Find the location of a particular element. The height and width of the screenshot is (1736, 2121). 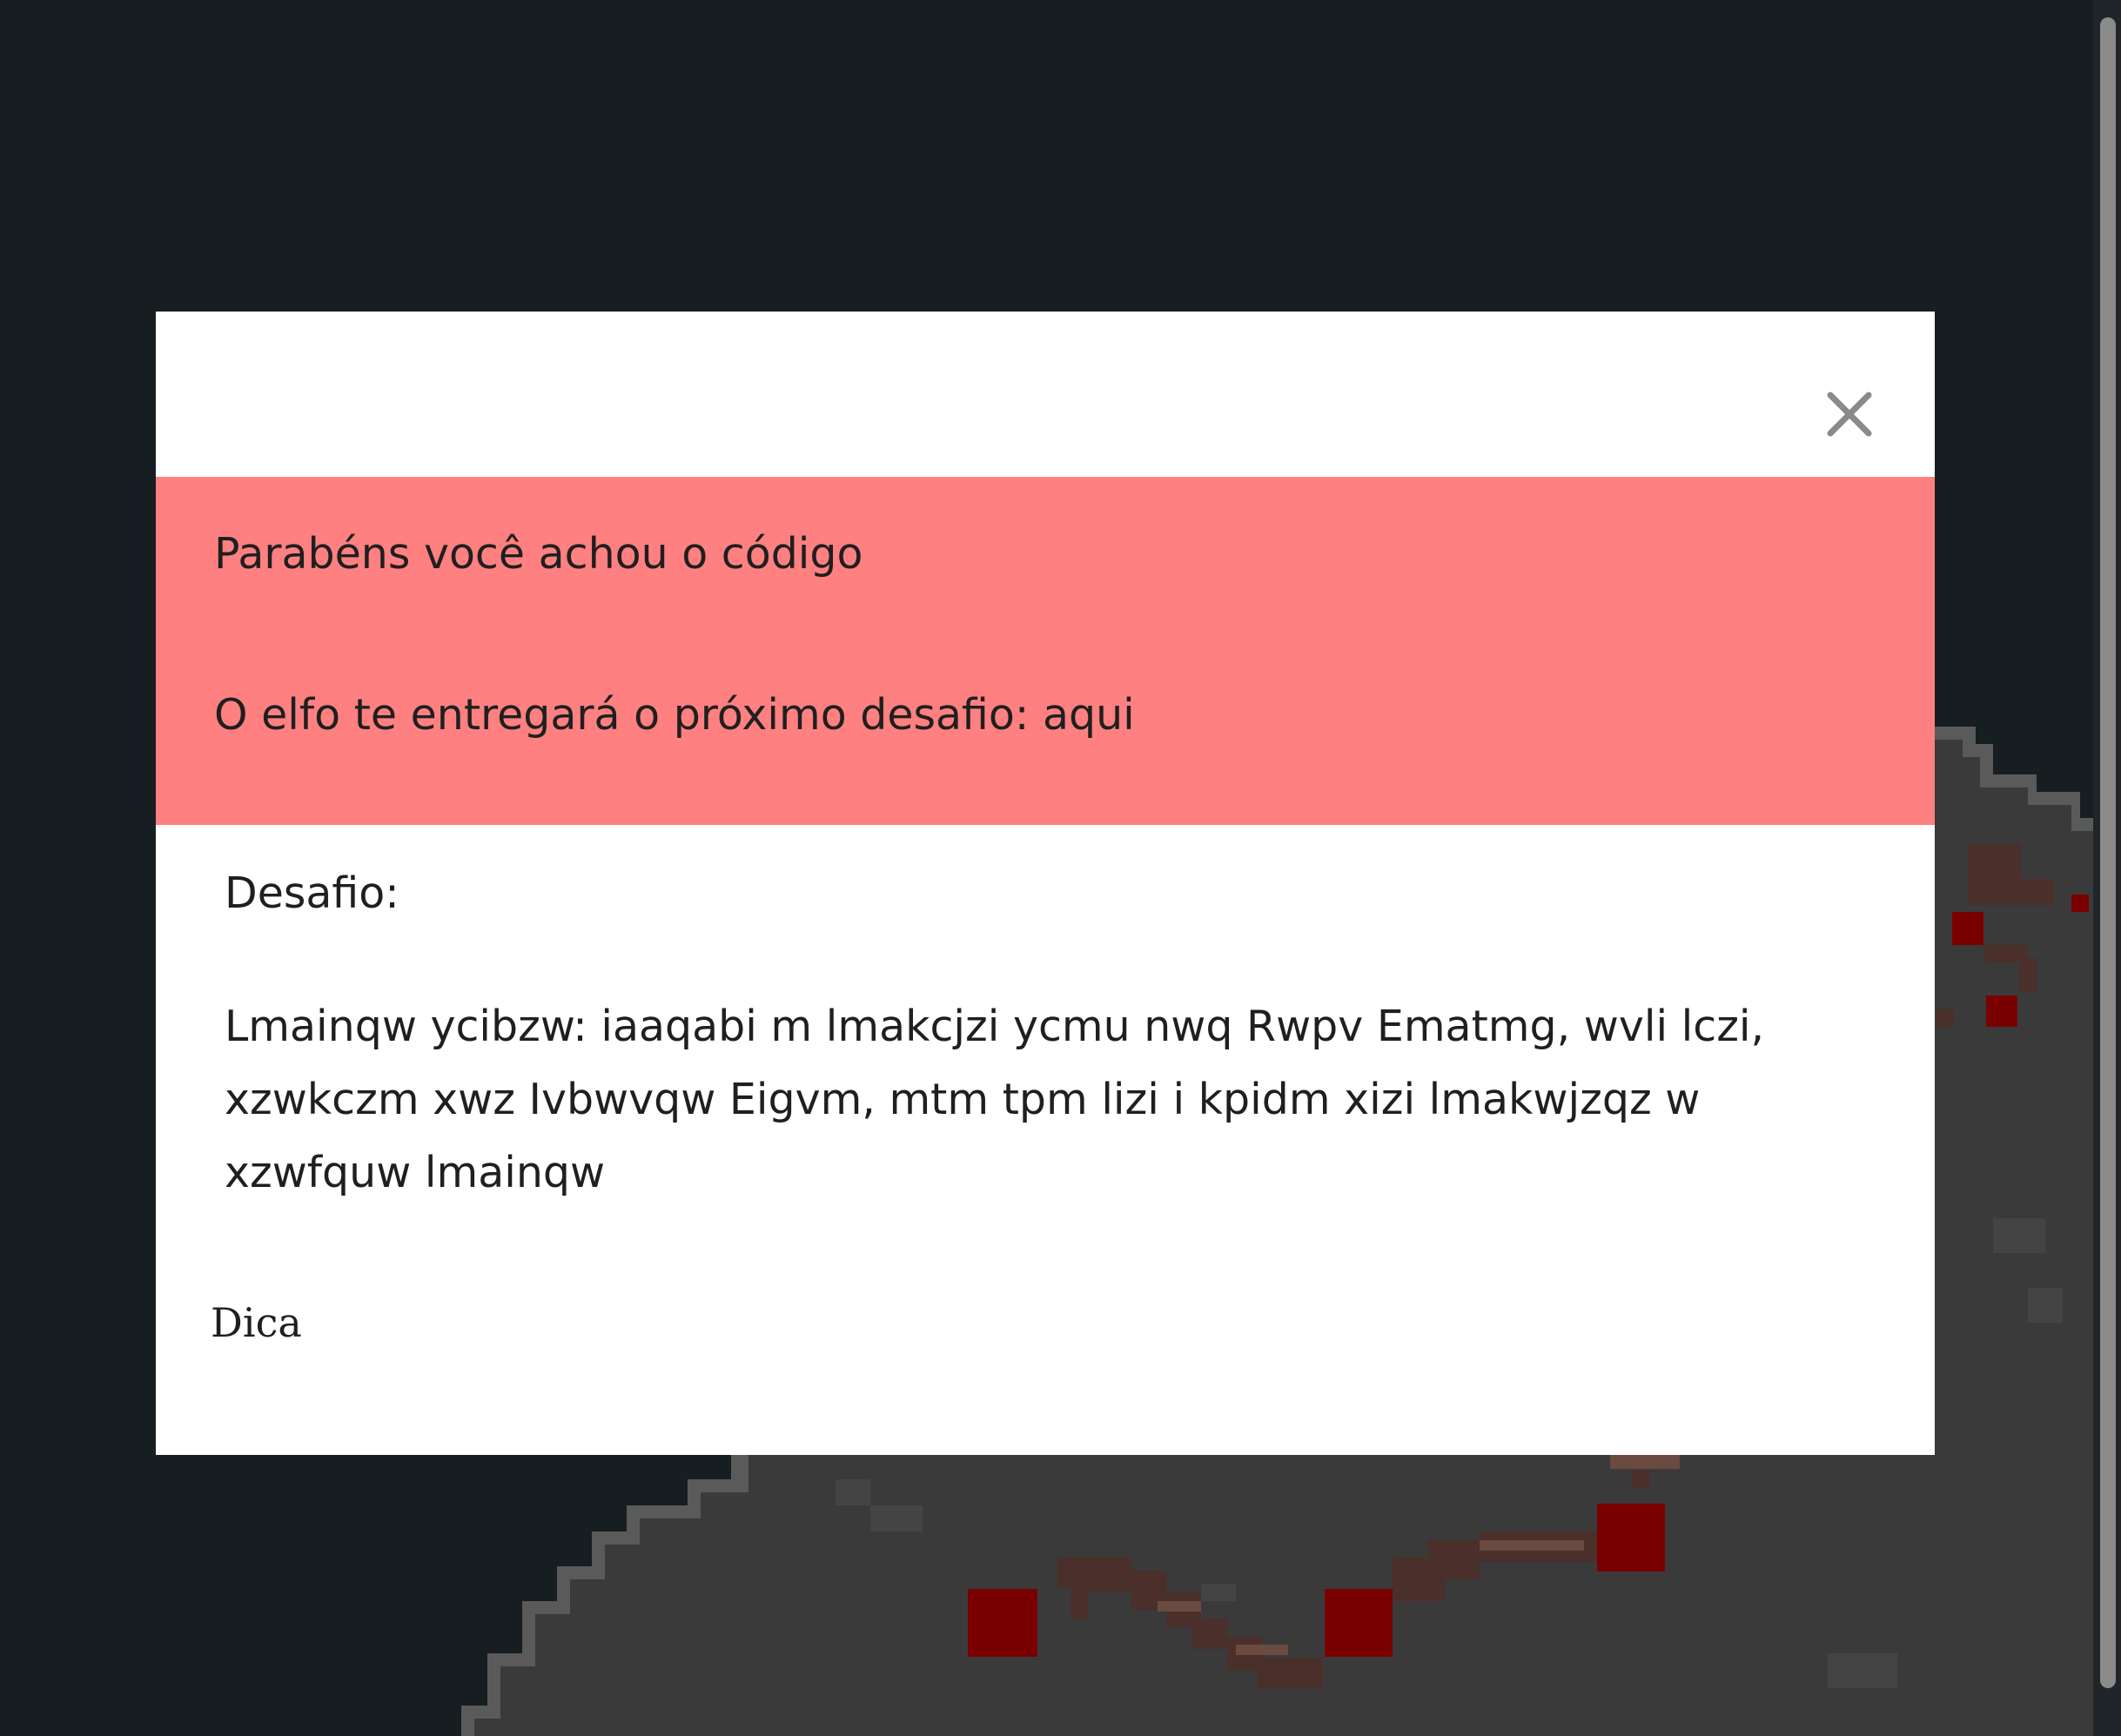

scrollbar is located at coordinates (2107, 868).